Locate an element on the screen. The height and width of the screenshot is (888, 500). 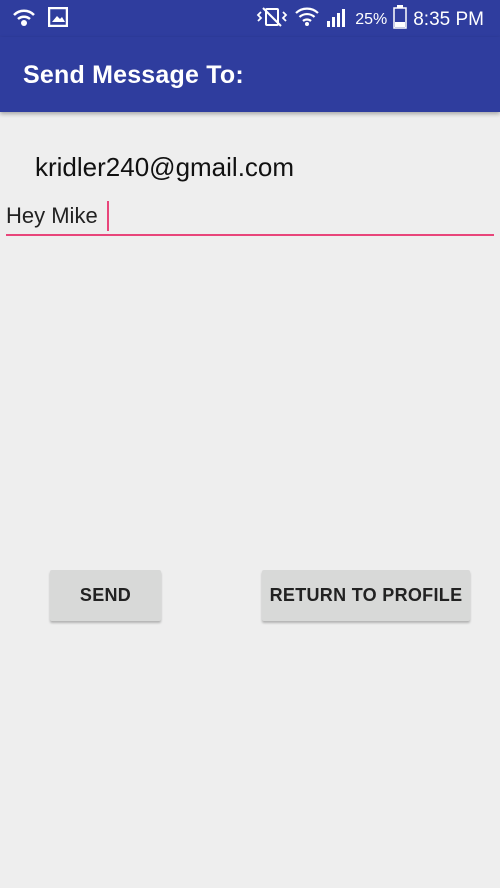
wifi-call-icon is located at coordinates (24, 20).